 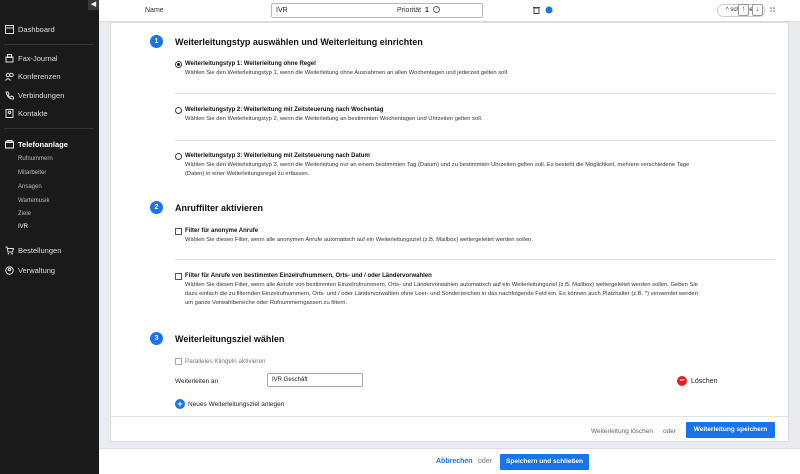 I want to click on save-and-close-button: Speichern und schließen, so click(x=544, y=462).